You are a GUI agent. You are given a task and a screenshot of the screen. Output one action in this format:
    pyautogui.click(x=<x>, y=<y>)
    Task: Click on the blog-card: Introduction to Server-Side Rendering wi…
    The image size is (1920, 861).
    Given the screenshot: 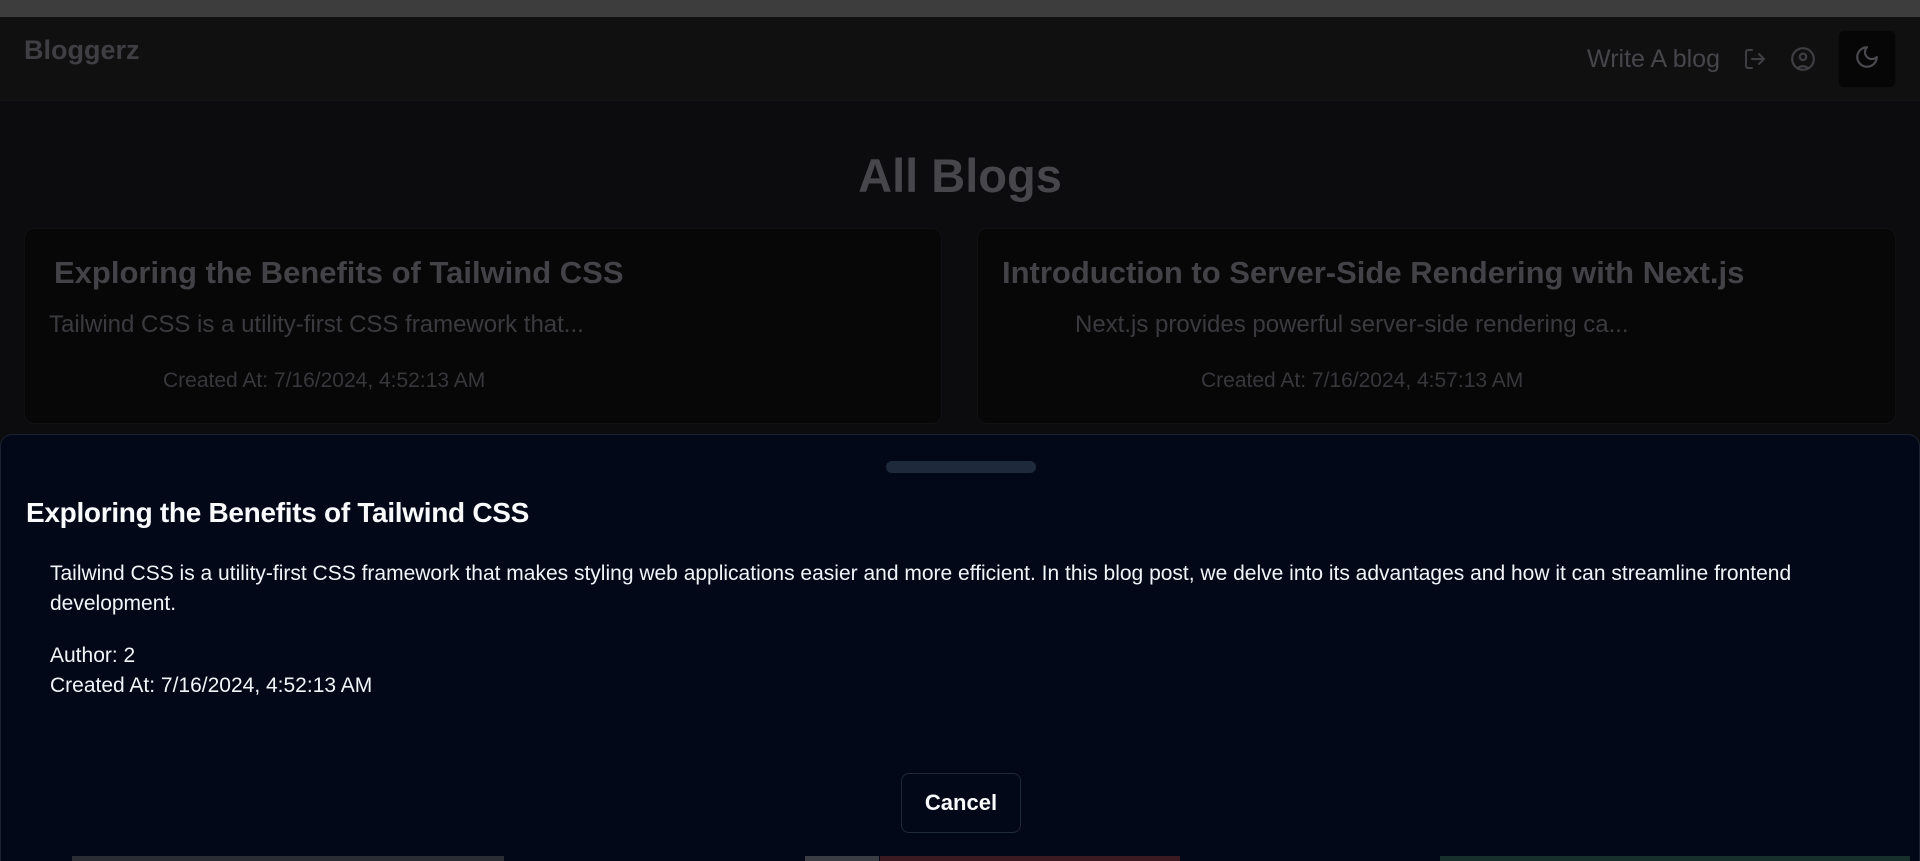 What is the action you would take?
    pyautogui.click(x=1436, y=326)
    